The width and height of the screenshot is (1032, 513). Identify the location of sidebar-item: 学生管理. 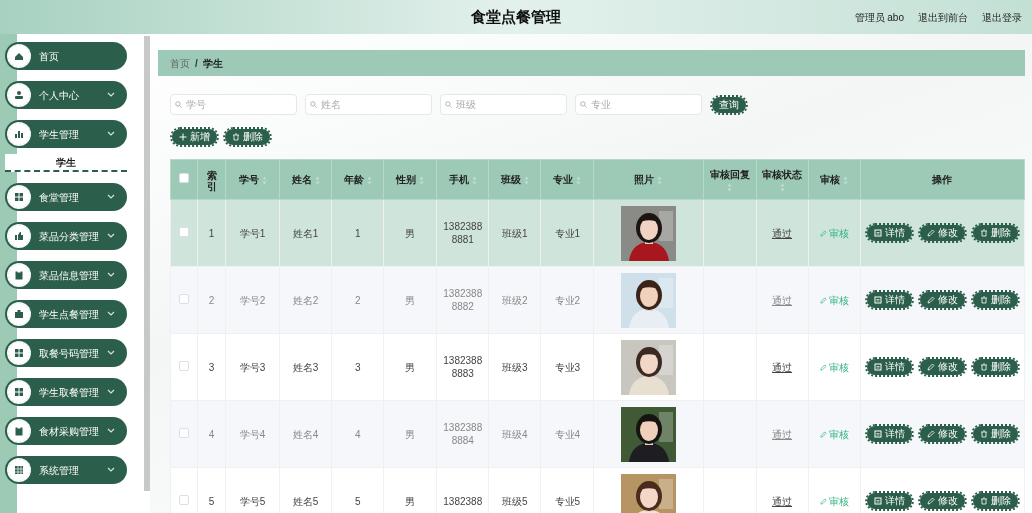
(66, 134).